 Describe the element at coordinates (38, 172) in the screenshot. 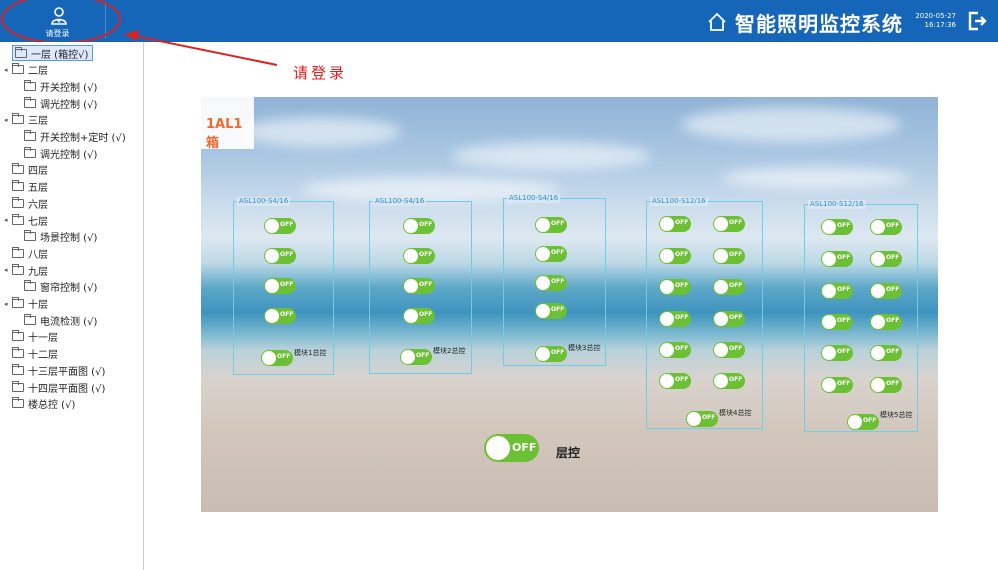

I see `tree-item-label: 四层` at that location.